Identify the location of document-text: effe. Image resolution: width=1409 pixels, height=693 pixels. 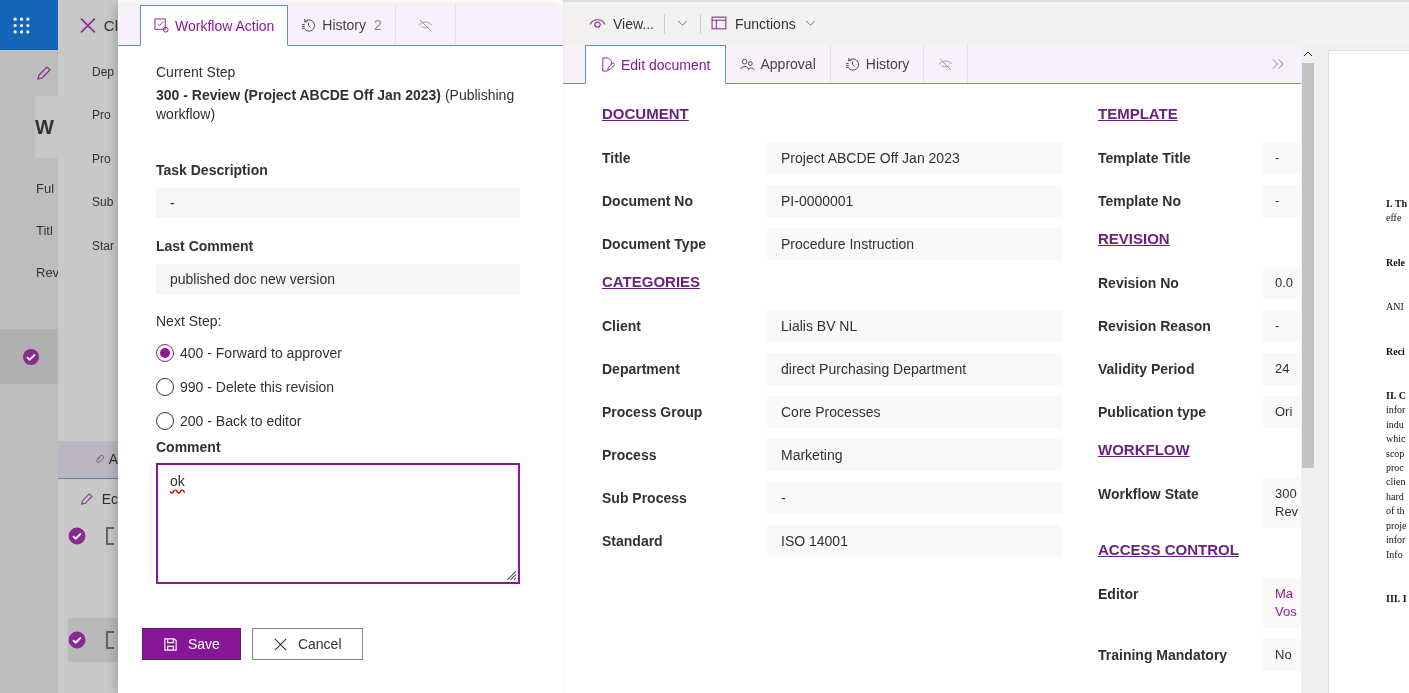
(1394, 218).